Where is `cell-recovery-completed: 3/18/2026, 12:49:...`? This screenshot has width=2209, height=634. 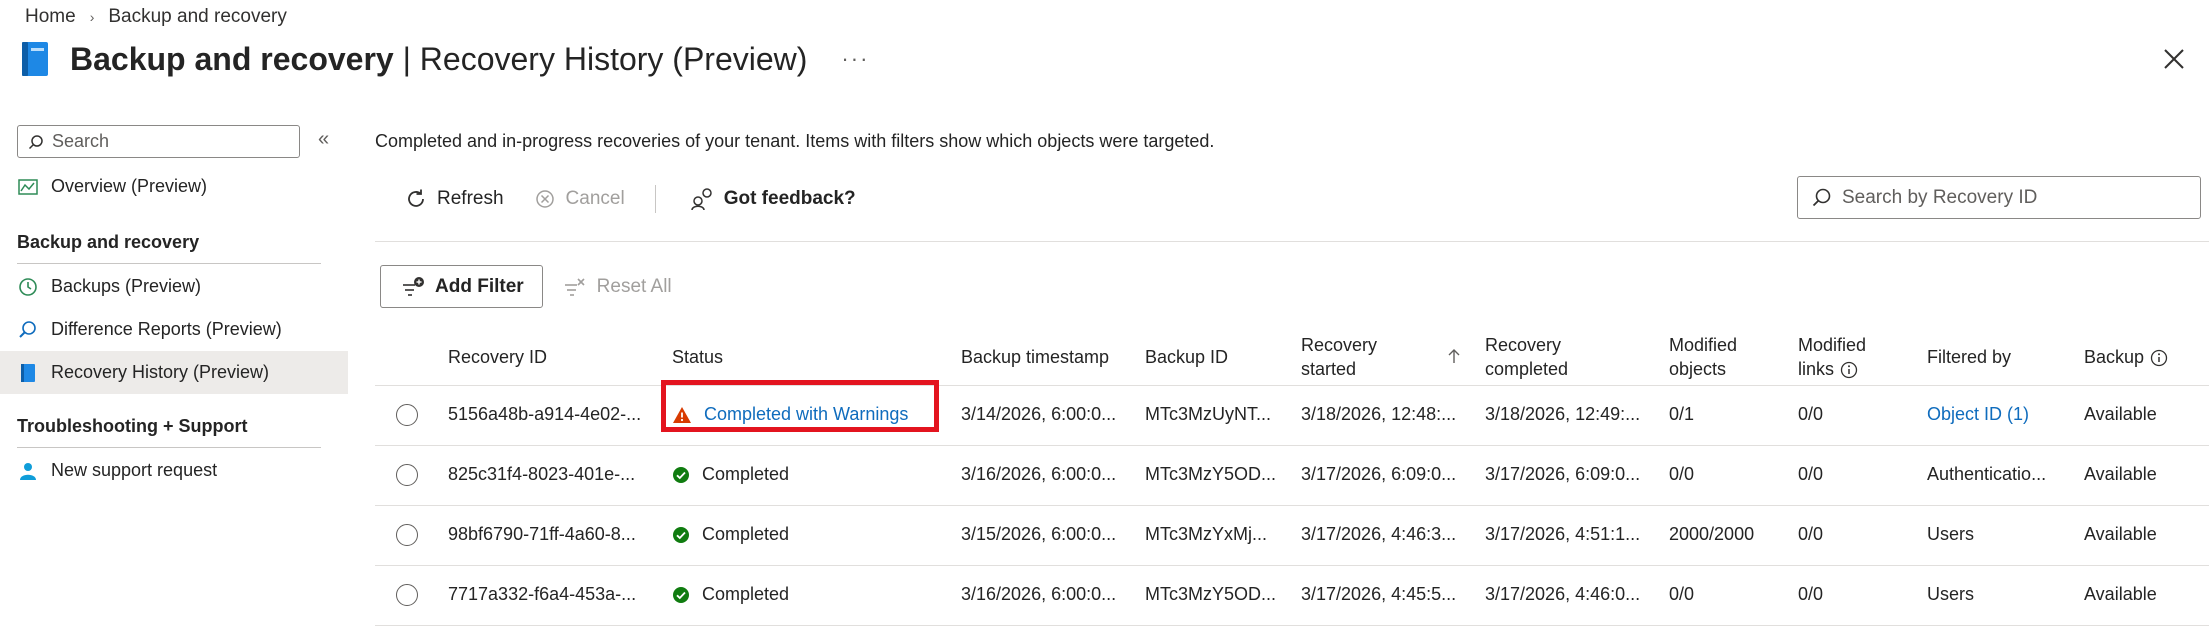 cell-recovery-completed: 3/18/2026, 12:49:... is located at coordinates (1563, 414).